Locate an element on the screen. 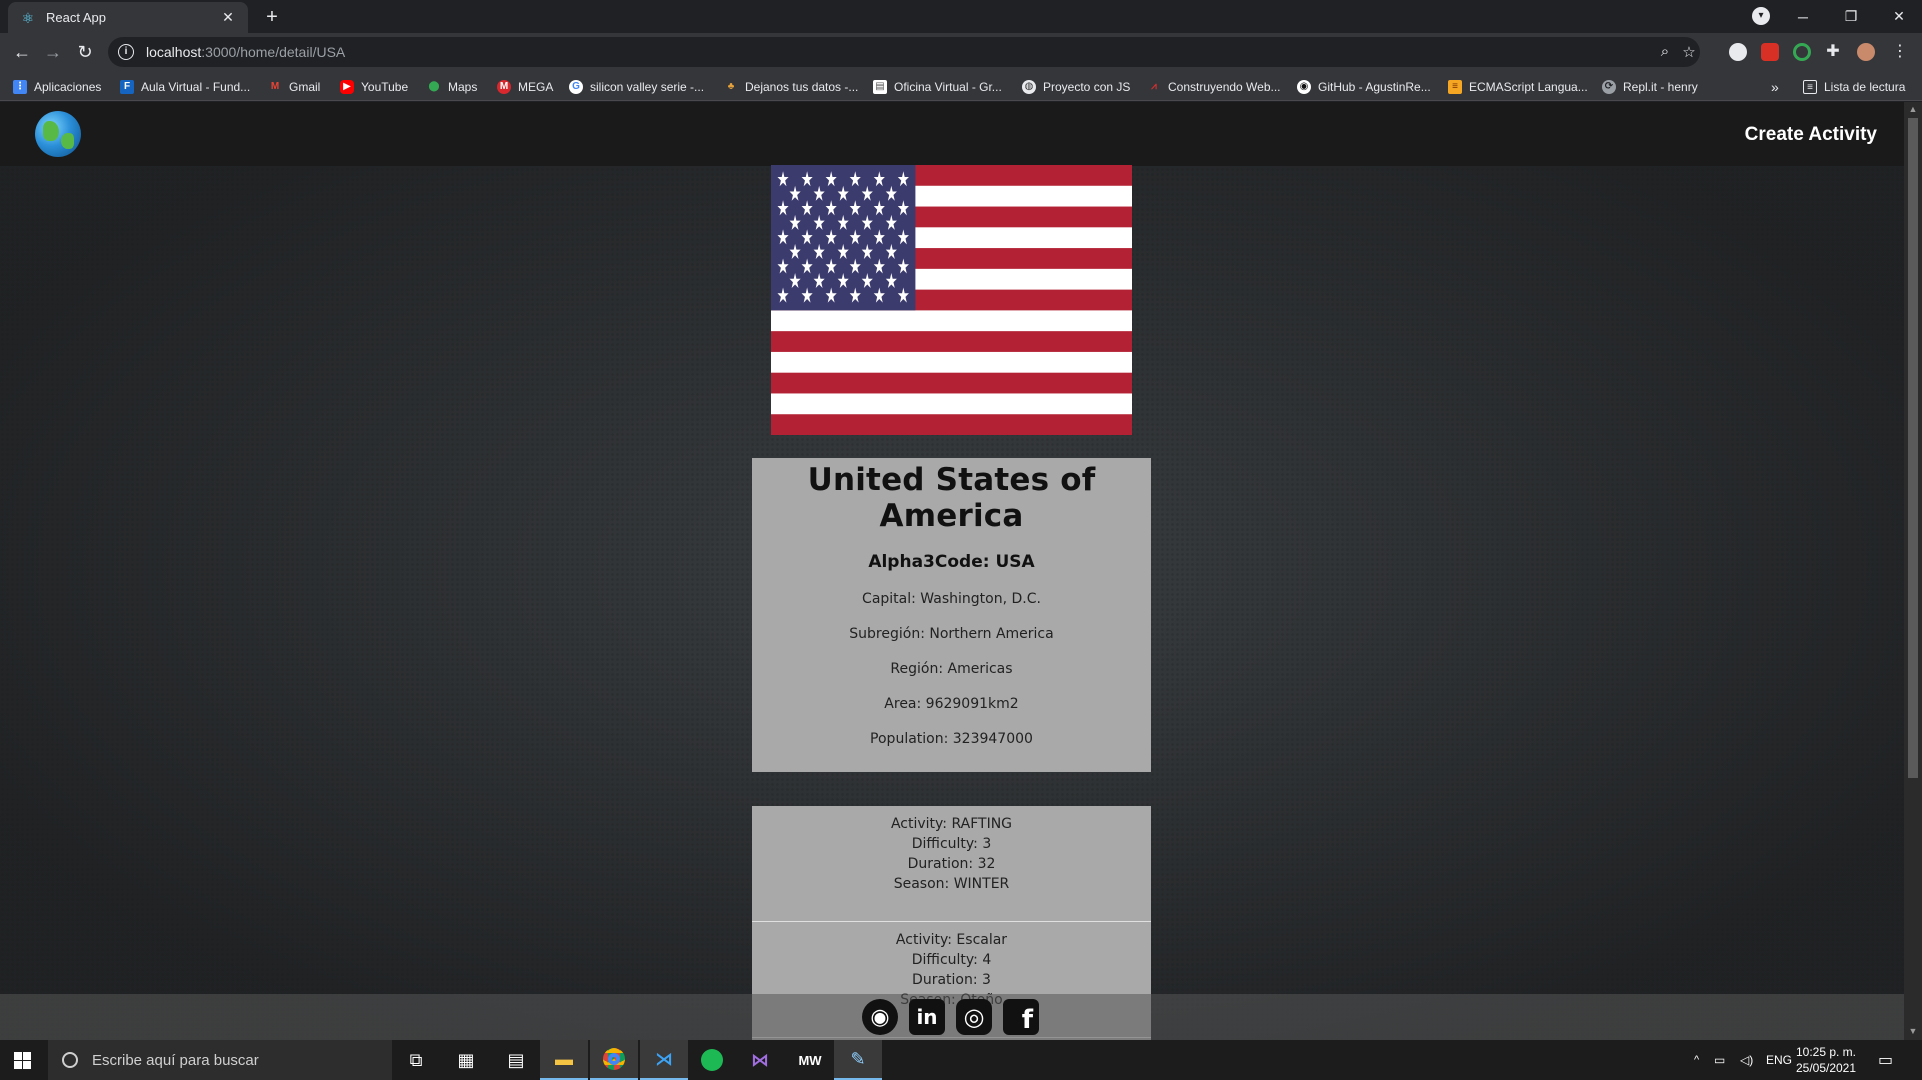 The height and width of the screenshot is (1080, 1922). spotify-app-icon is located at coordinates (712, 1060).